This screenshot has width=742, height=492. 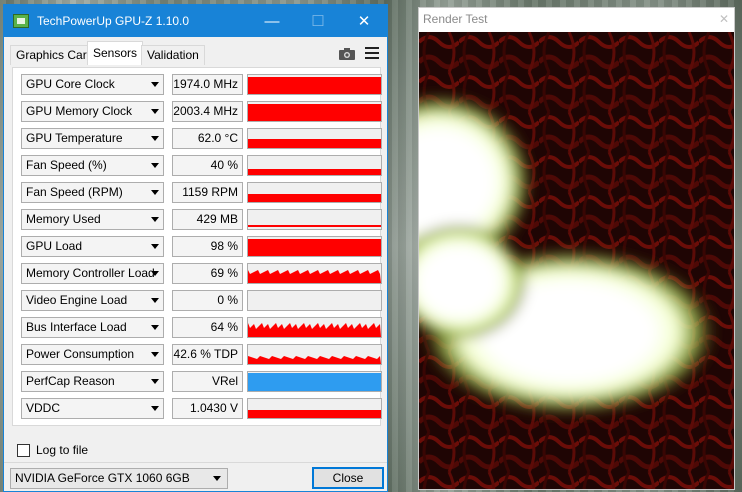 I want to click on log-to-file-checkbox, so click(x=23, y=450).